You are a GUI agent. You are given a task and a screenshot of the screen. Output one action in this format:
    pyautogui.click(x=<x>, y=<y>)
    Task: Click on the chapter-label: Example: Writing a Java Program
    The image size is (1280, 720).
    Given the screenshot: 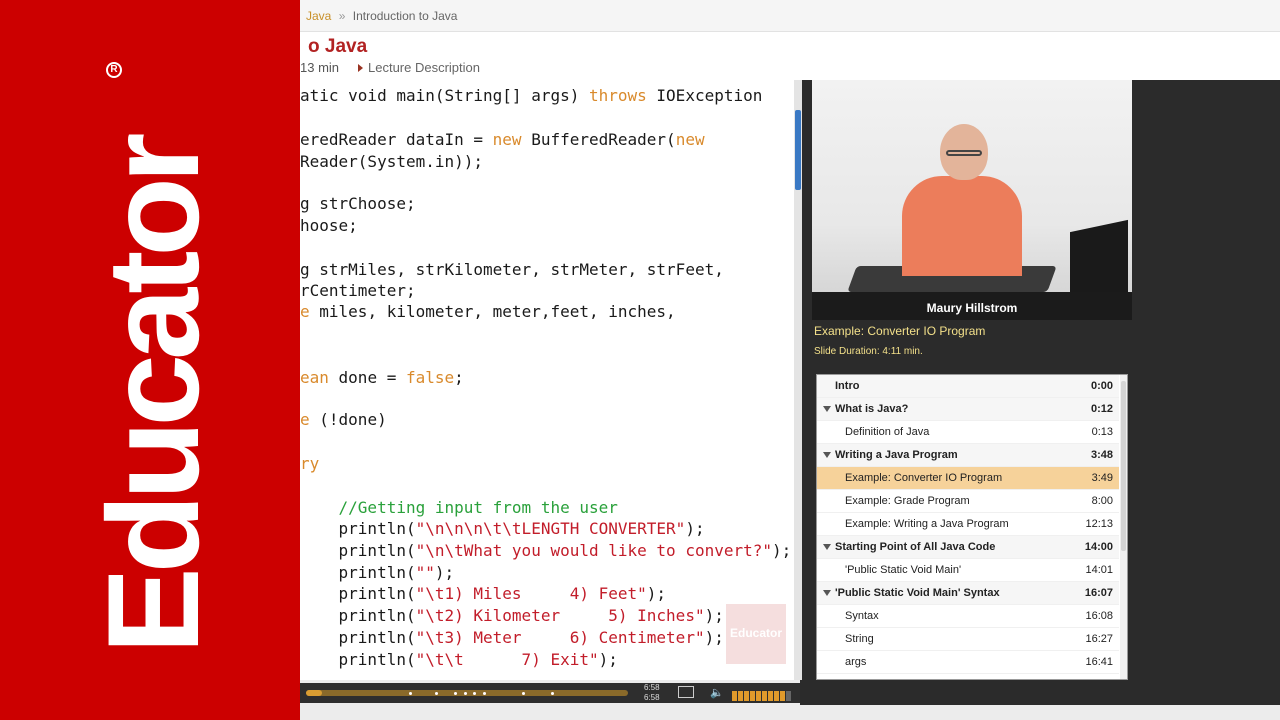 What is the action you would take?
    pyautogui.click(x=927, y=524)
    